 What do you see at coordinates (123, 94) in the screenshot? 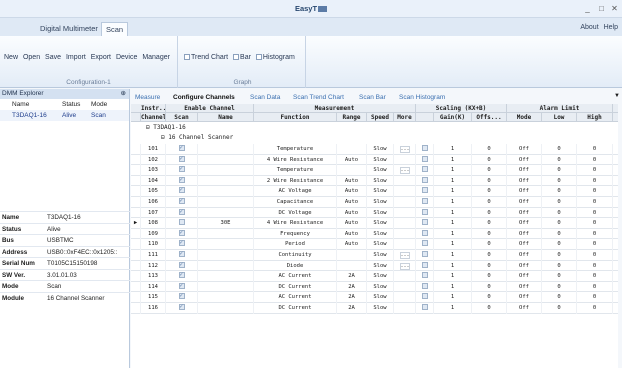
I see `pin-icon: ⊕` at bounding box center [123, 94].